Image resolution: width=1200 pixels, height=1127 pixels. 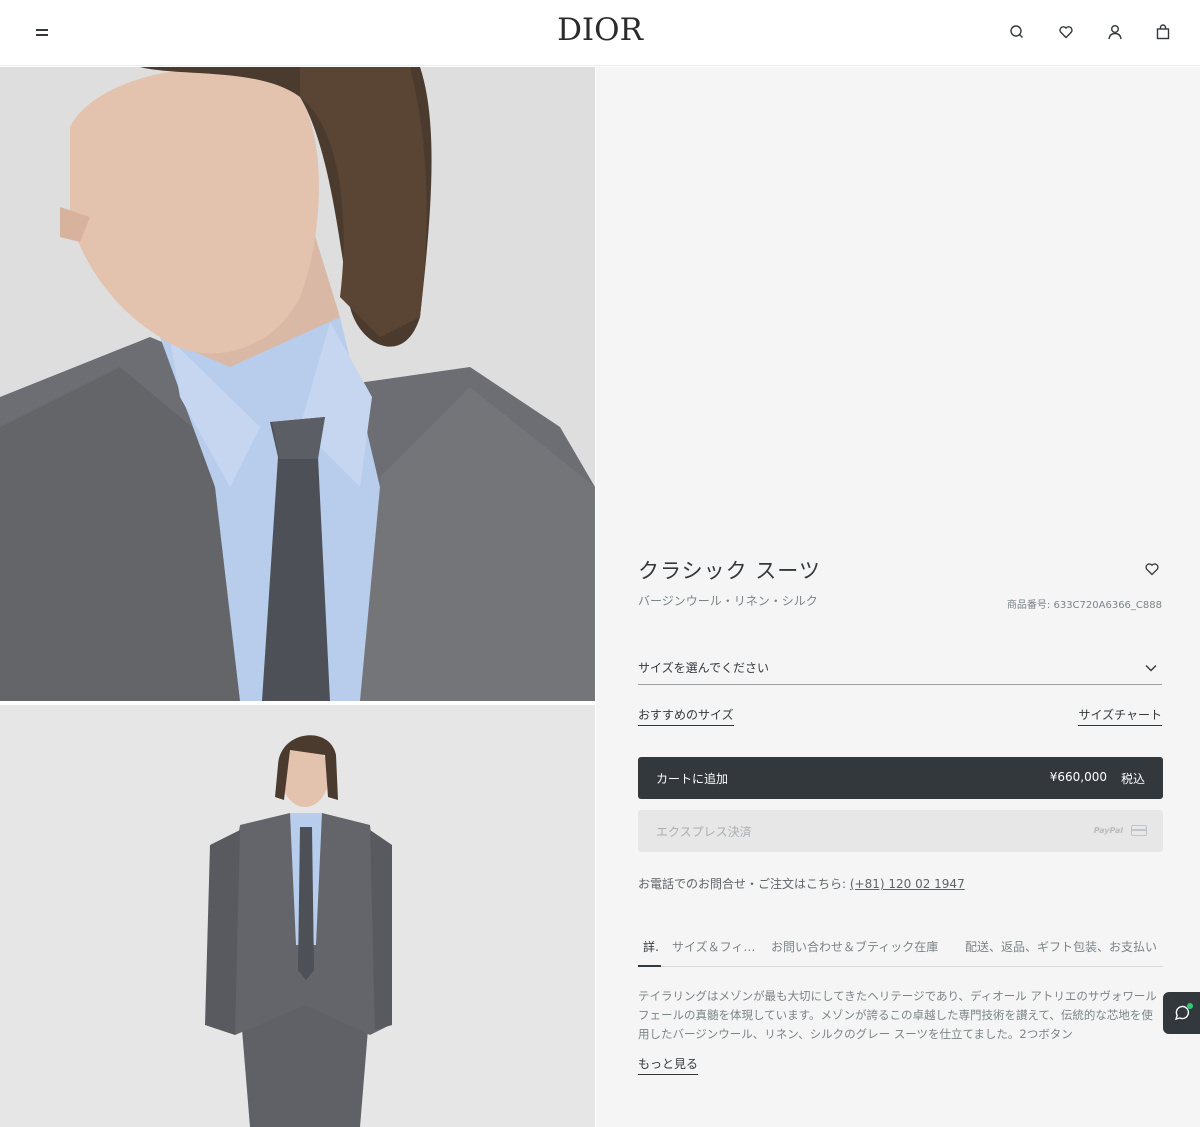 I want to click on bag-icon, so click(x=1163, y=32).